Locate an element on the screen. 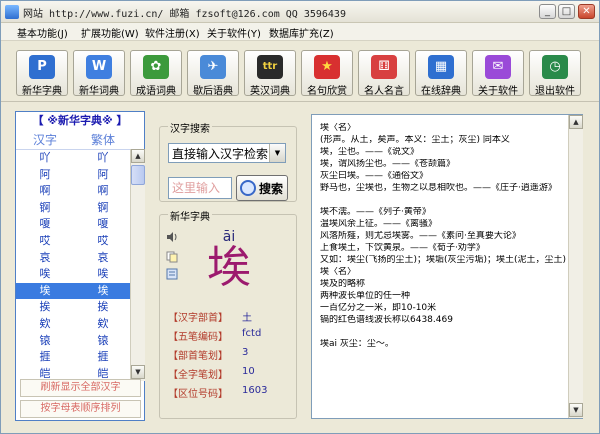 Image resolution: width=600 pixels, height=434 pixels. online-dict-icon: ▦ is located at coordinates (441, 67).